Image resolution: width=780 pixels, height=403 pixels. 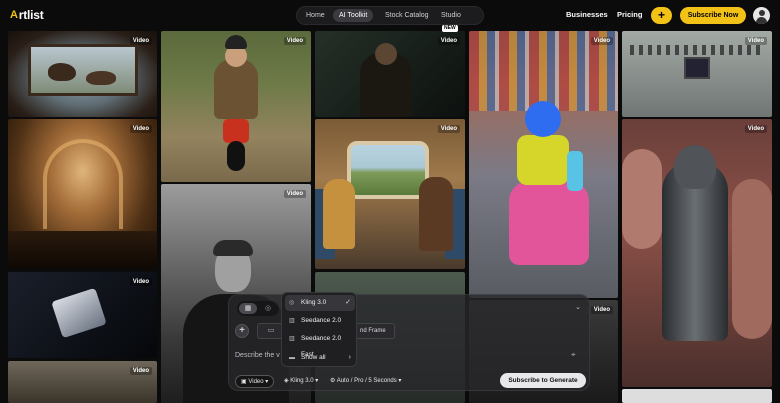 I want to click on model-selector-label: Kling 3.0, so click(x=302, y=381).